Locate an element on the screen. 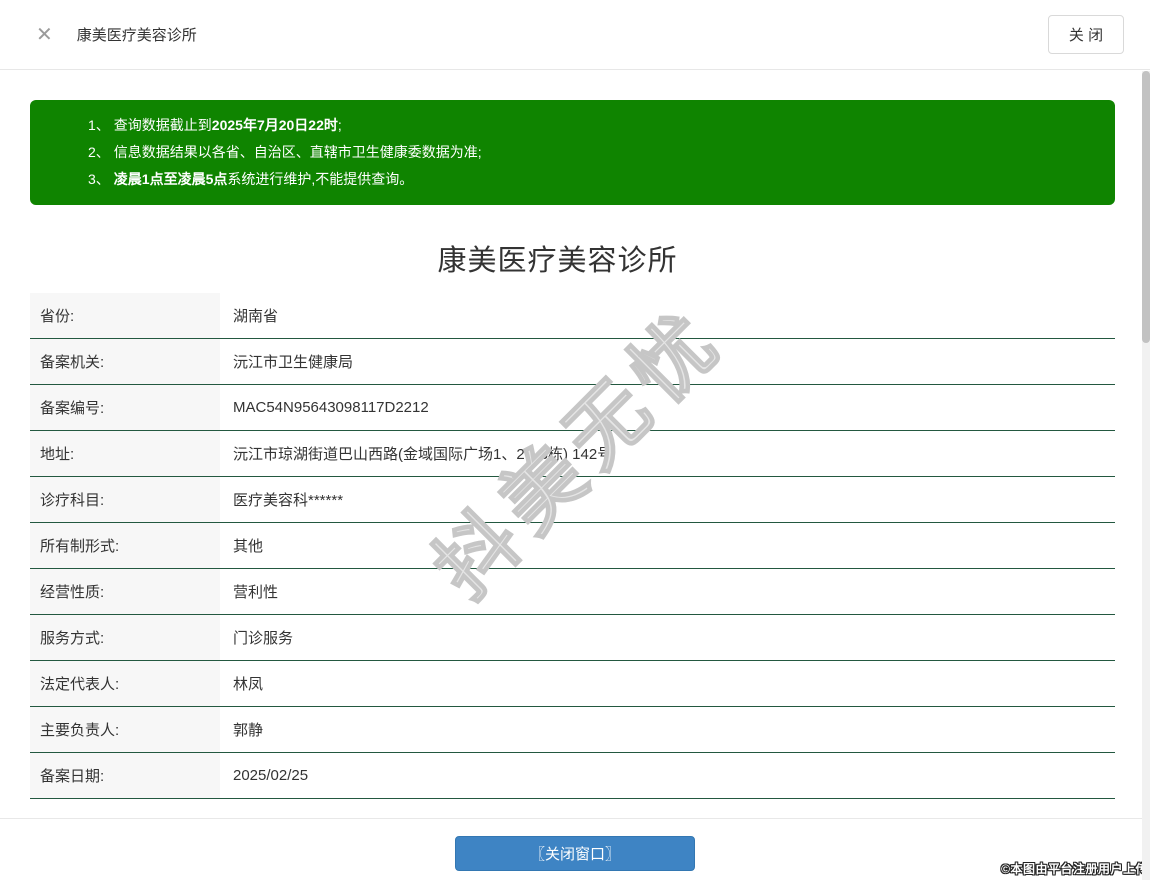 This screenshot has height=880, width=1150. table-row: 备案日期: 2025/02/25 is located at coordinates (572, 776).